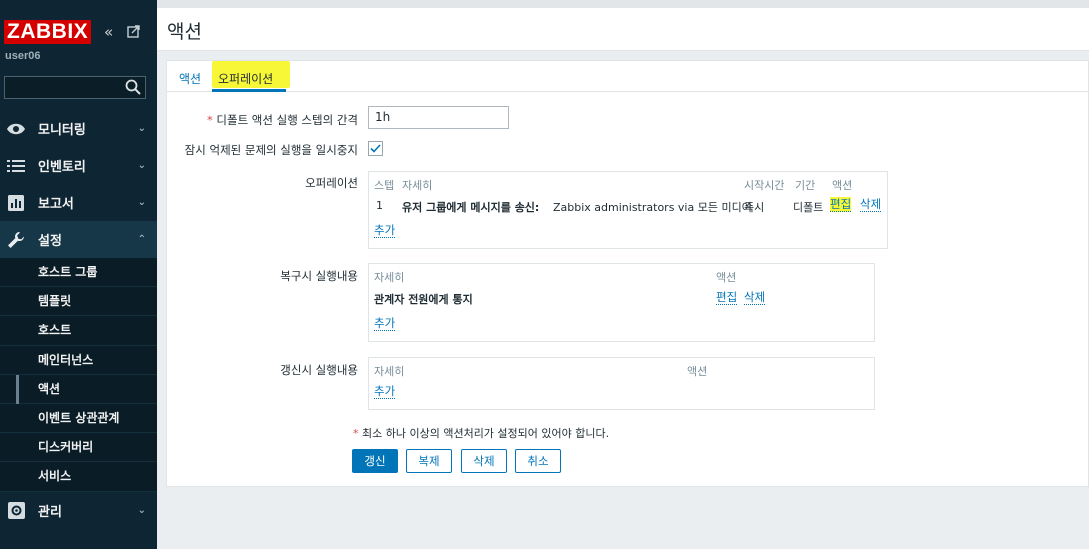  Describe the element at coordinates (78, 389) in the screenshot. I see `submenu-item-actions: 액션` at that location.